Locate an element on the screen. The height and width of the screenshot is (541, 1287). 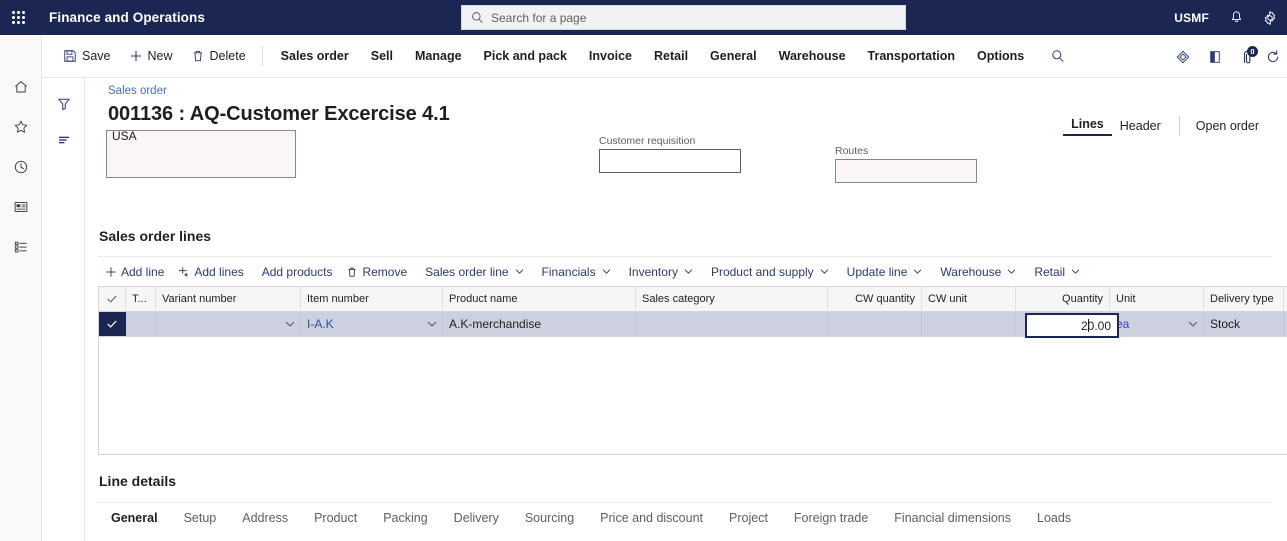
tab-header: Header is located at coordinates (1140, 126).